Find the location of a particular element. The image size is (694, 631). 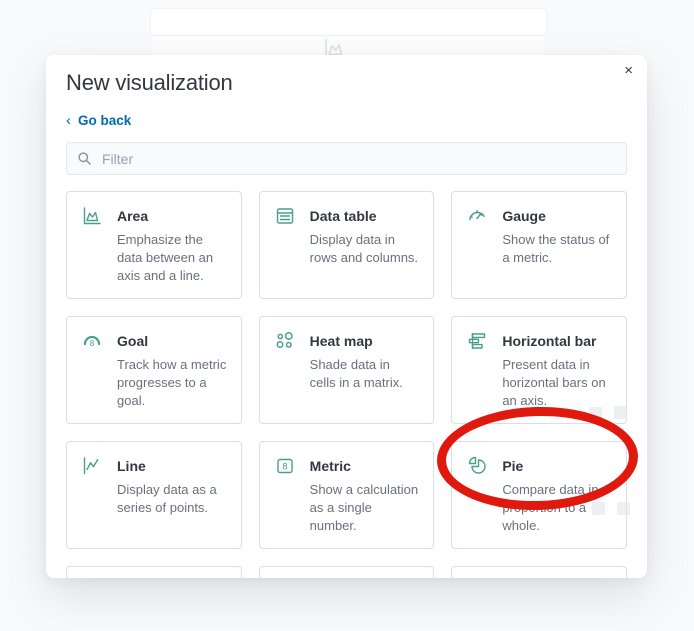

vis-type-title: Metric is located at coordinates (330, 465).